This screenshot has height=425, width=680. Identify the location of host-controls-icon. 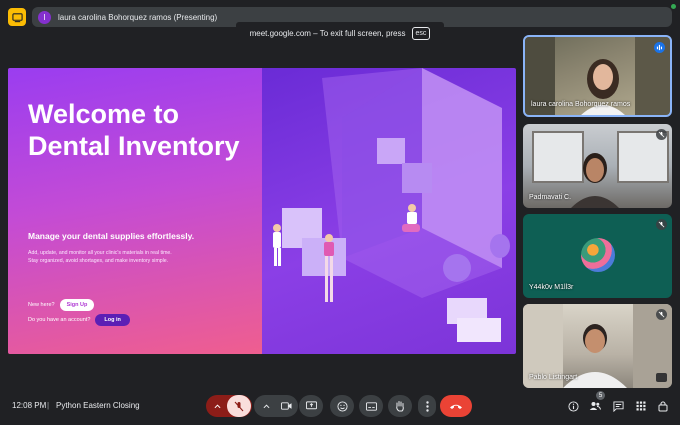
(663, 406).